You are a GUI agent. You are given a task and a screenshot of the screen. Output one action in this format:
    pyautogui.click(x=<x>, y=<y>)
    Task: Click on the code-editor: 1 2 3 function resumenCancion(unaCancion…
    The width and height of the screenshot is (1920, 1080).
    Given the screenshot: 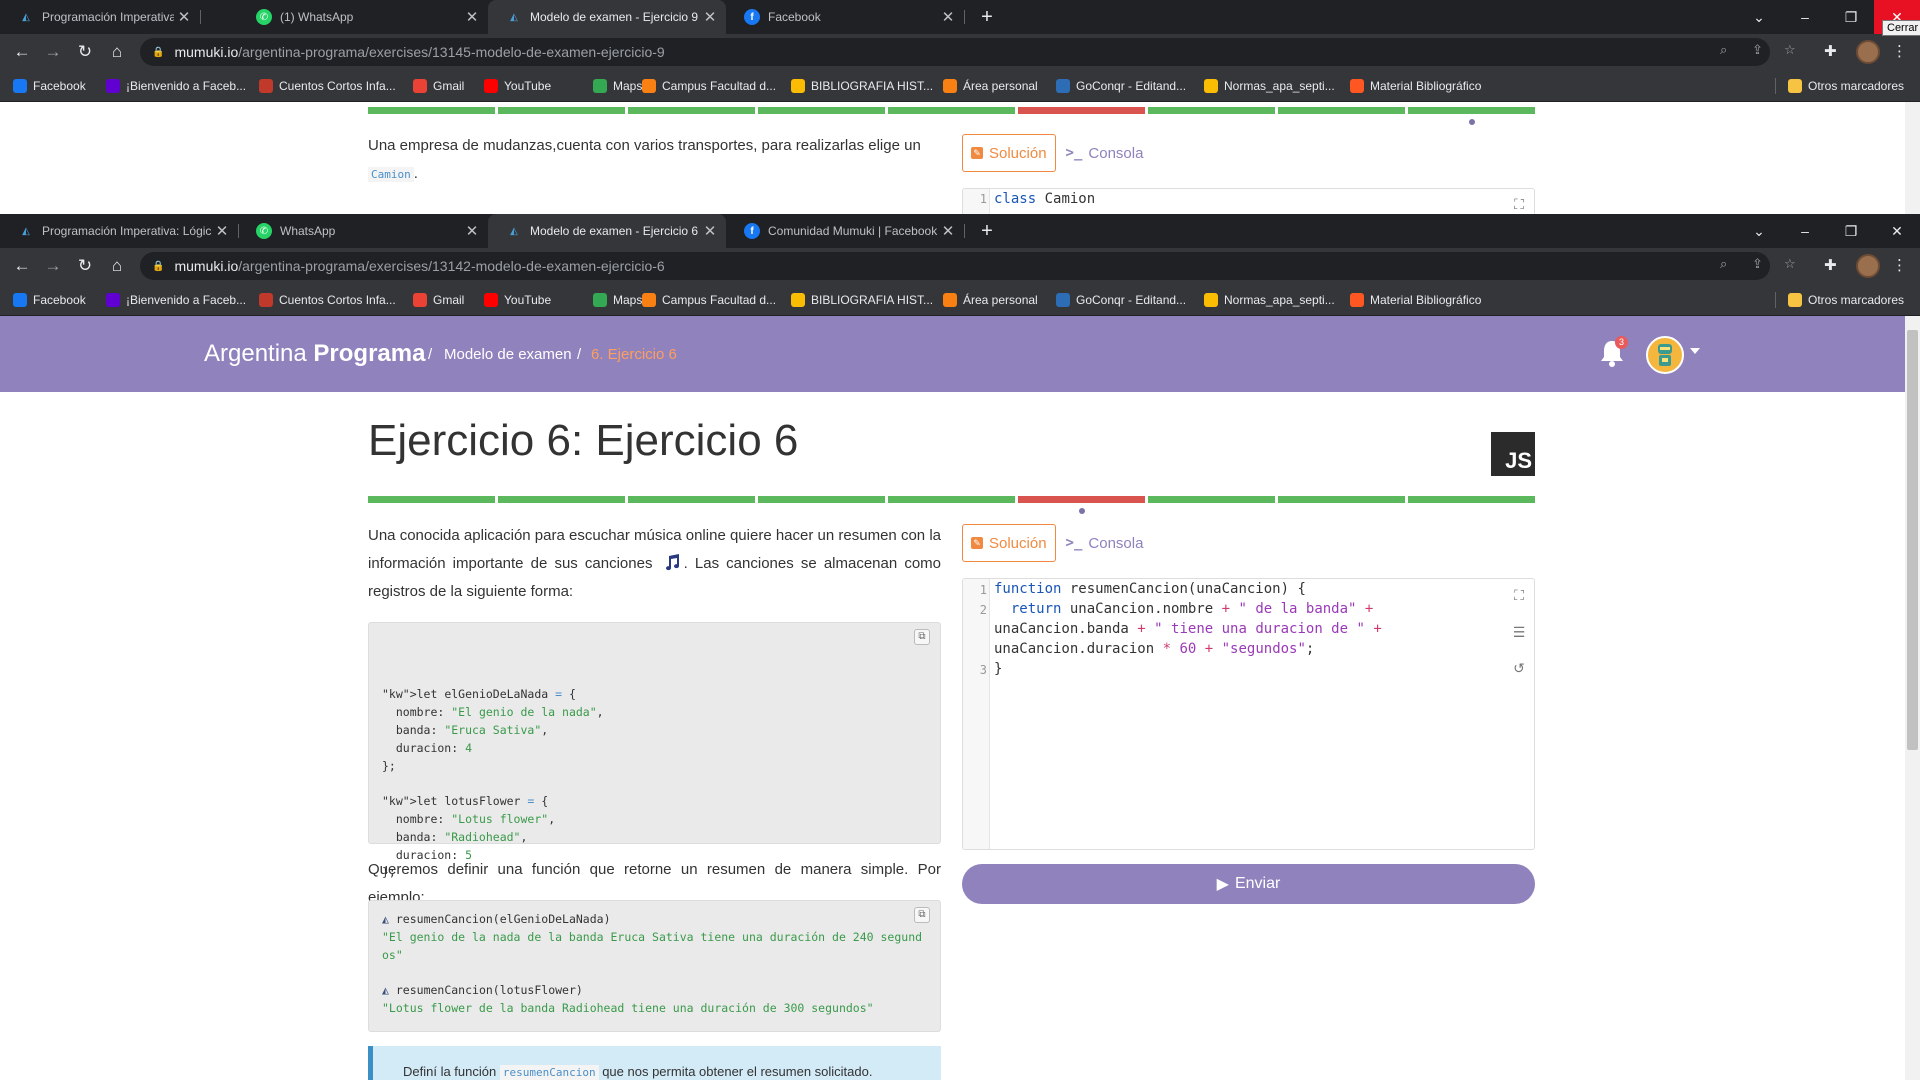 What is the action you would take?
    pyautogui.click(x=1248, y=714)
    